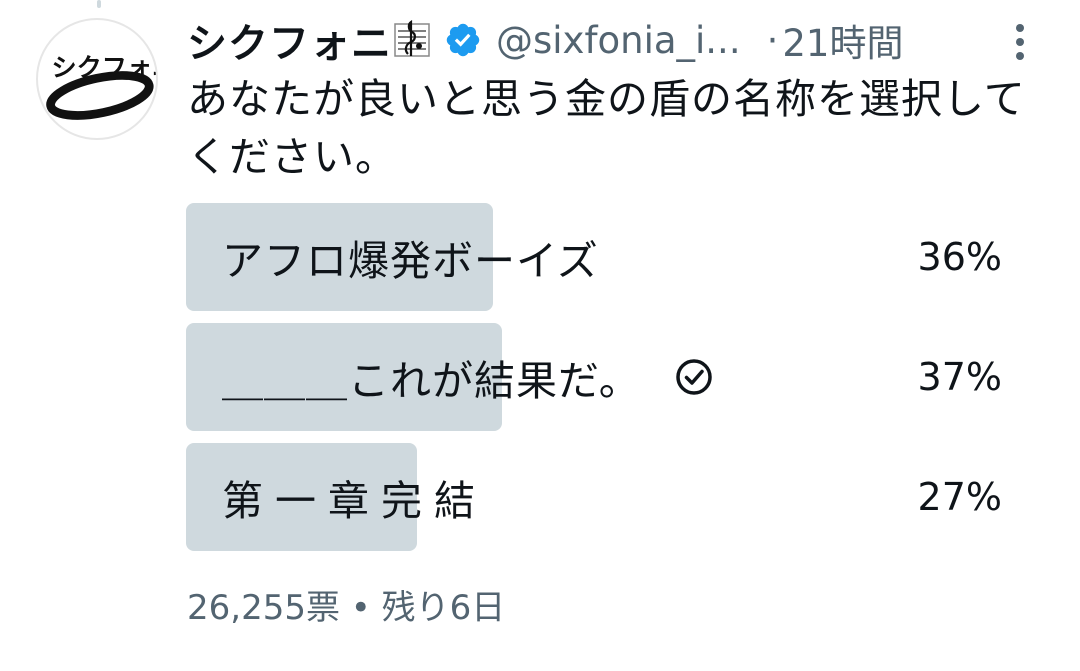 Image resolution: width=1080 pixels, height=671 pixels. I want to click on poll-option: 第一章完結 27%, so click(598, 497).